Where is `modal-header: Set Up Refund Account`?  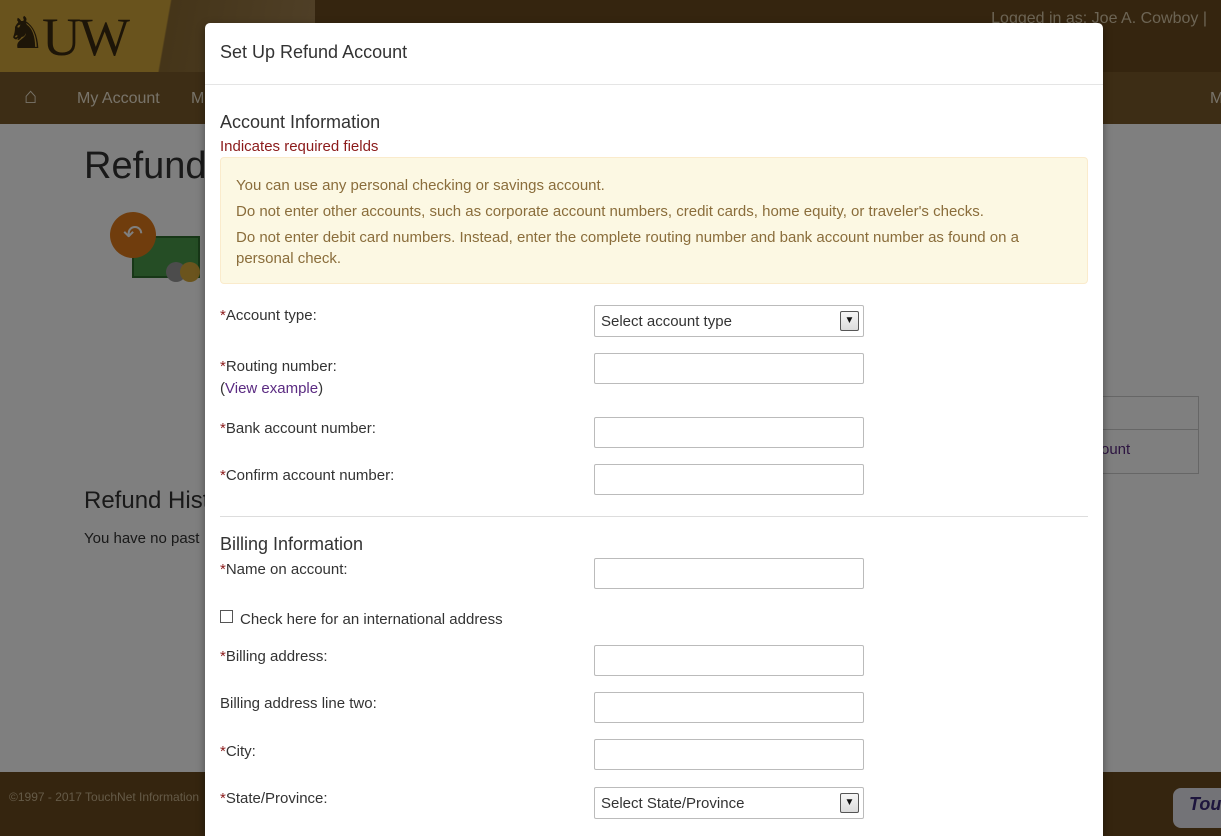 modal-header: Set Up Refund Account is located at coordinates (654, 54).